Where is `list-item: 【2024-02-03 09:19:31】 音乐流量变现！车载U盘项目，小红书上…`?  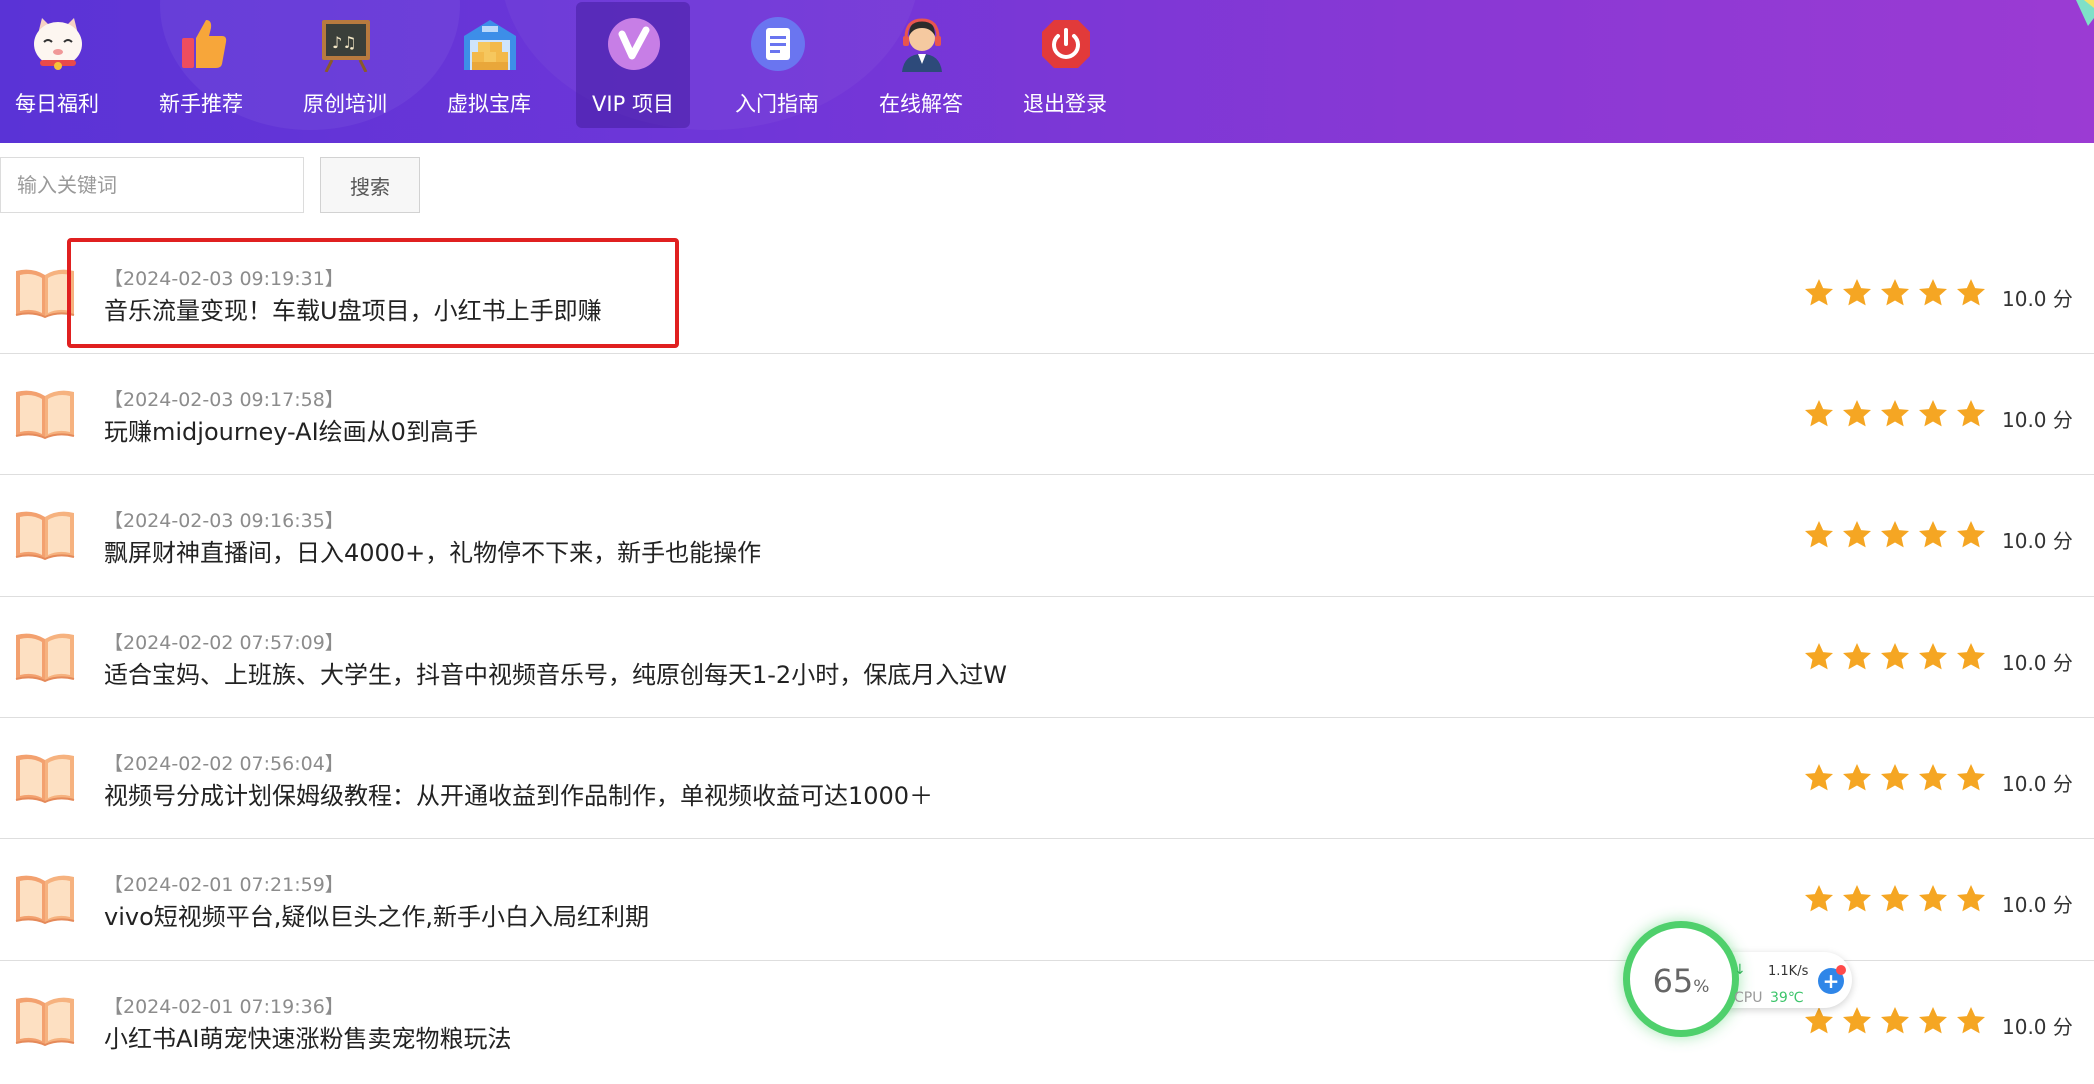 list-item: 【2024-02-03 09:19:31】 音乐流量变现！车载U盘项目，小红书上… is located at coordinates (1047, 293).